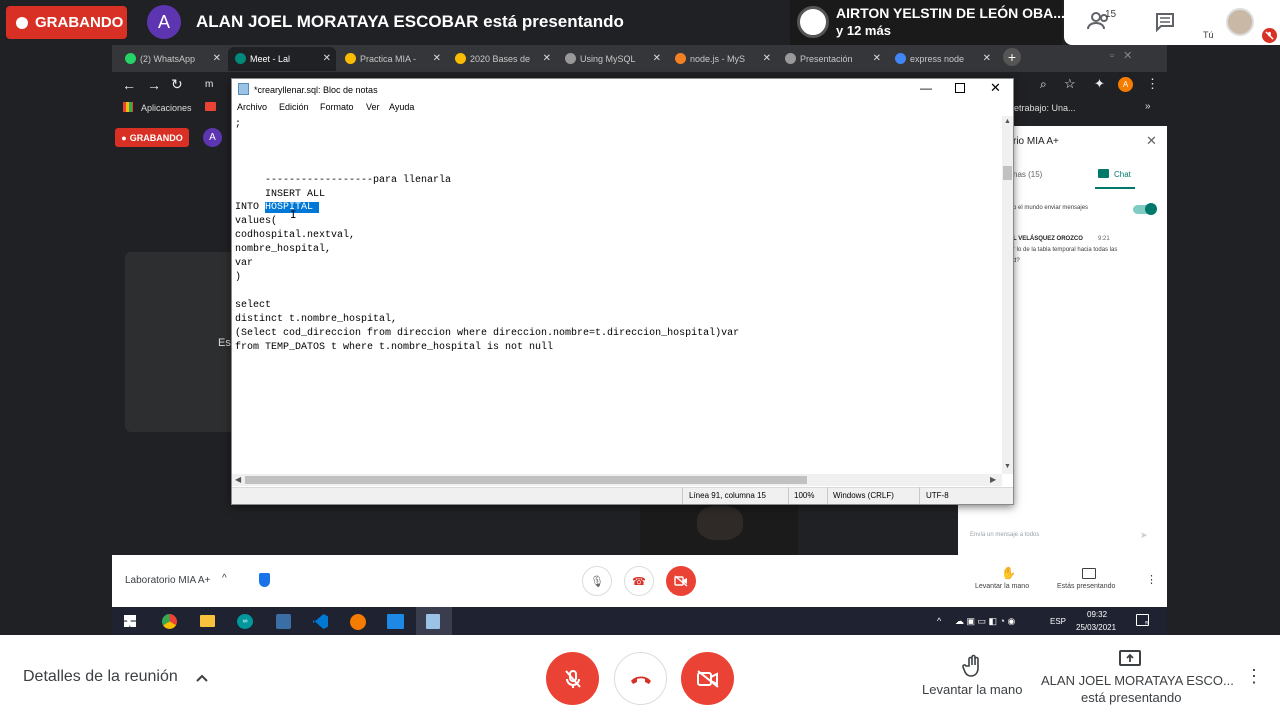 Image resolution: width=1280 pixels, height=718 pixels. Describe the element at coordinates (1070, 84) in the screenshot. I see `star-icon: ☆` at that location.